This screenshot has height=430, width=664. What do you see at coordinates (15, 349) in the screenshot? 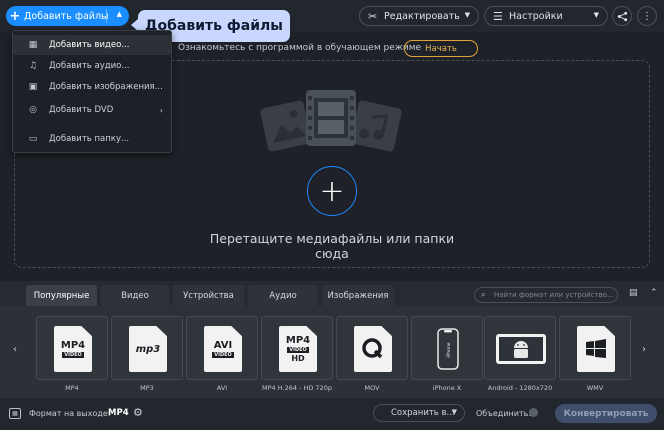
I see `carousel-prev-button: ‹` at bounding box center [15, 349].